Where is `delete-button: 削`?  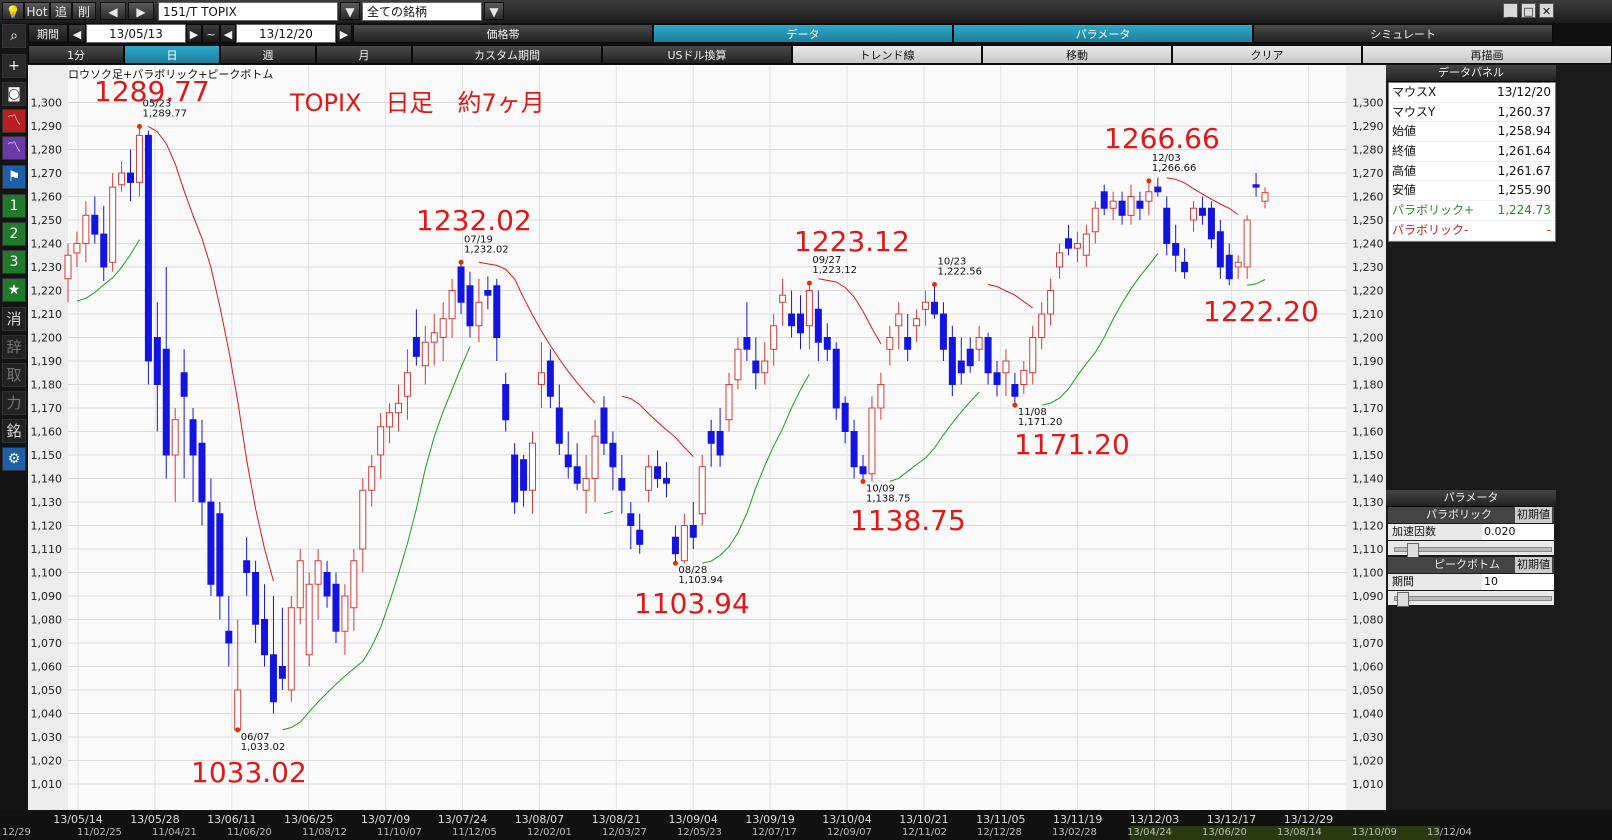 delete-button: 削 is located at coordinates (84, 11).